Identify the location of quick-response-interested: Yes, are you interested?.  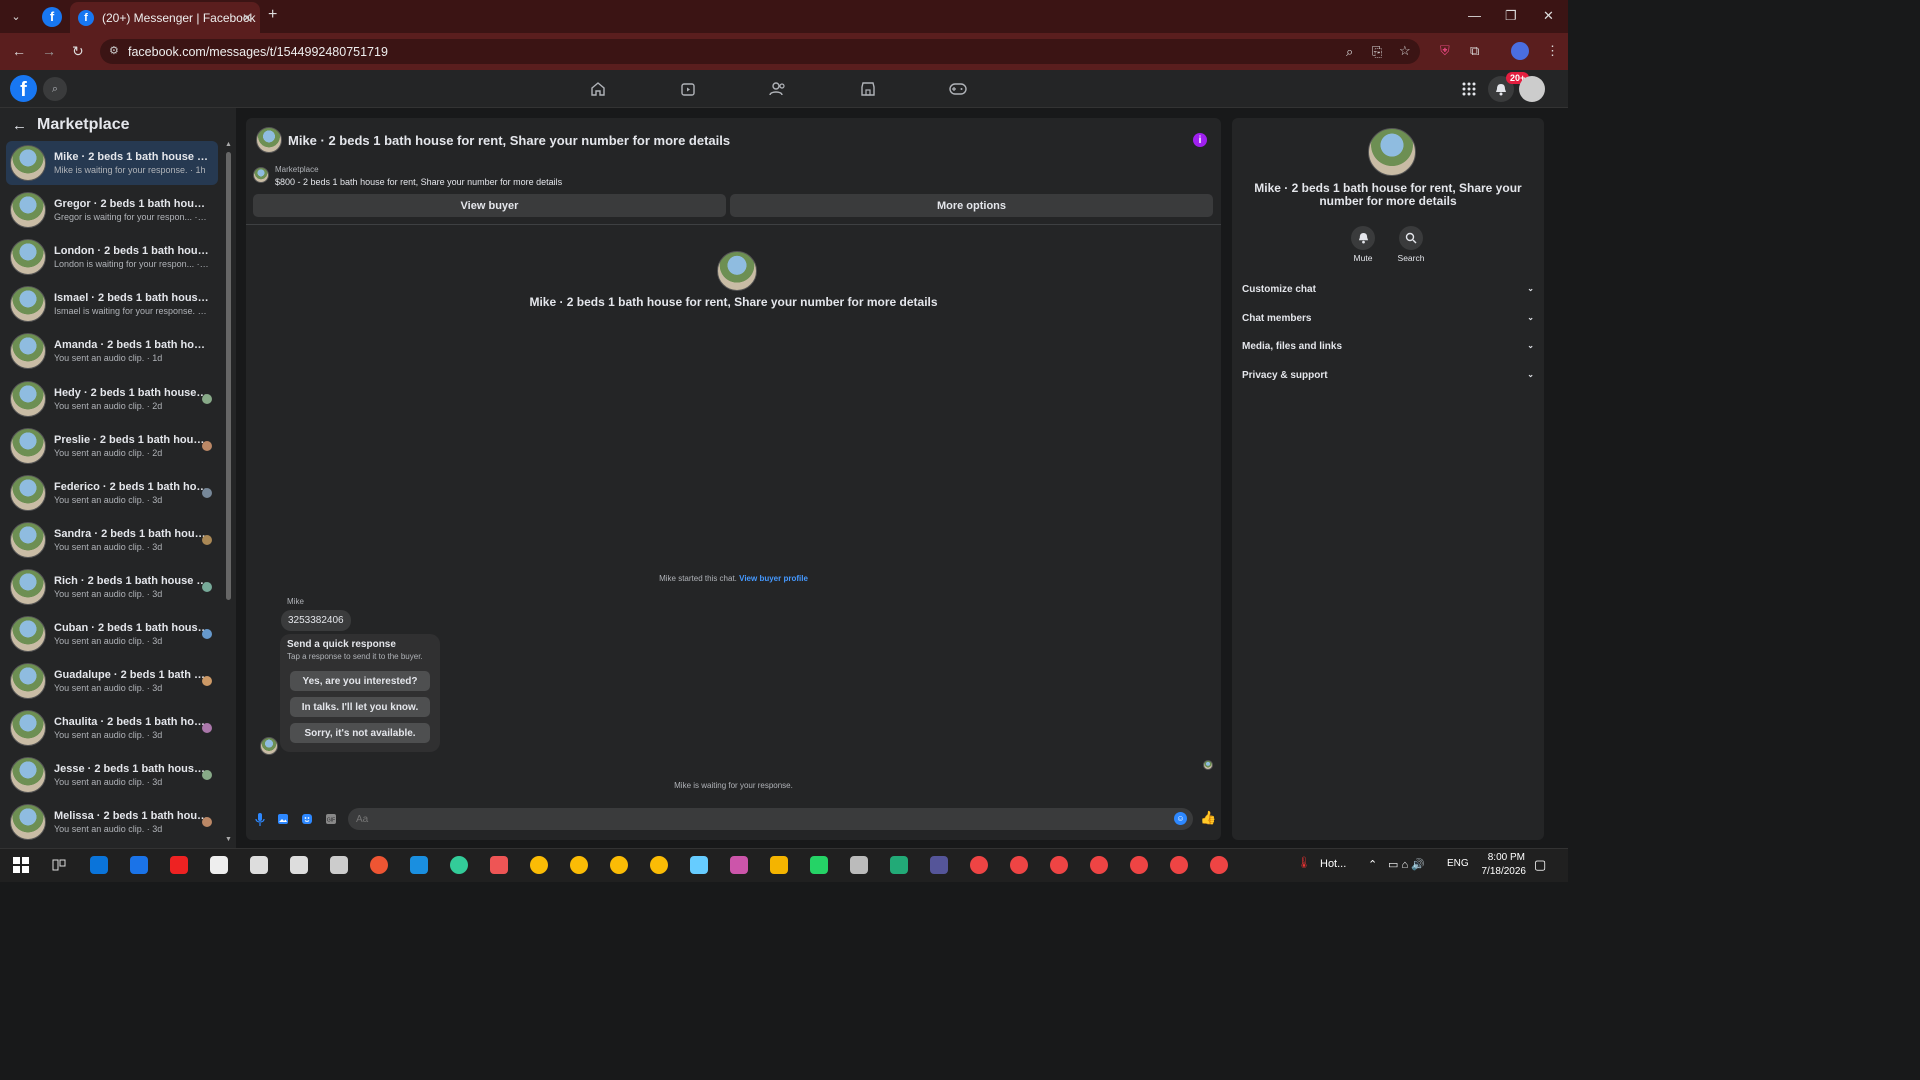
(360, 681).